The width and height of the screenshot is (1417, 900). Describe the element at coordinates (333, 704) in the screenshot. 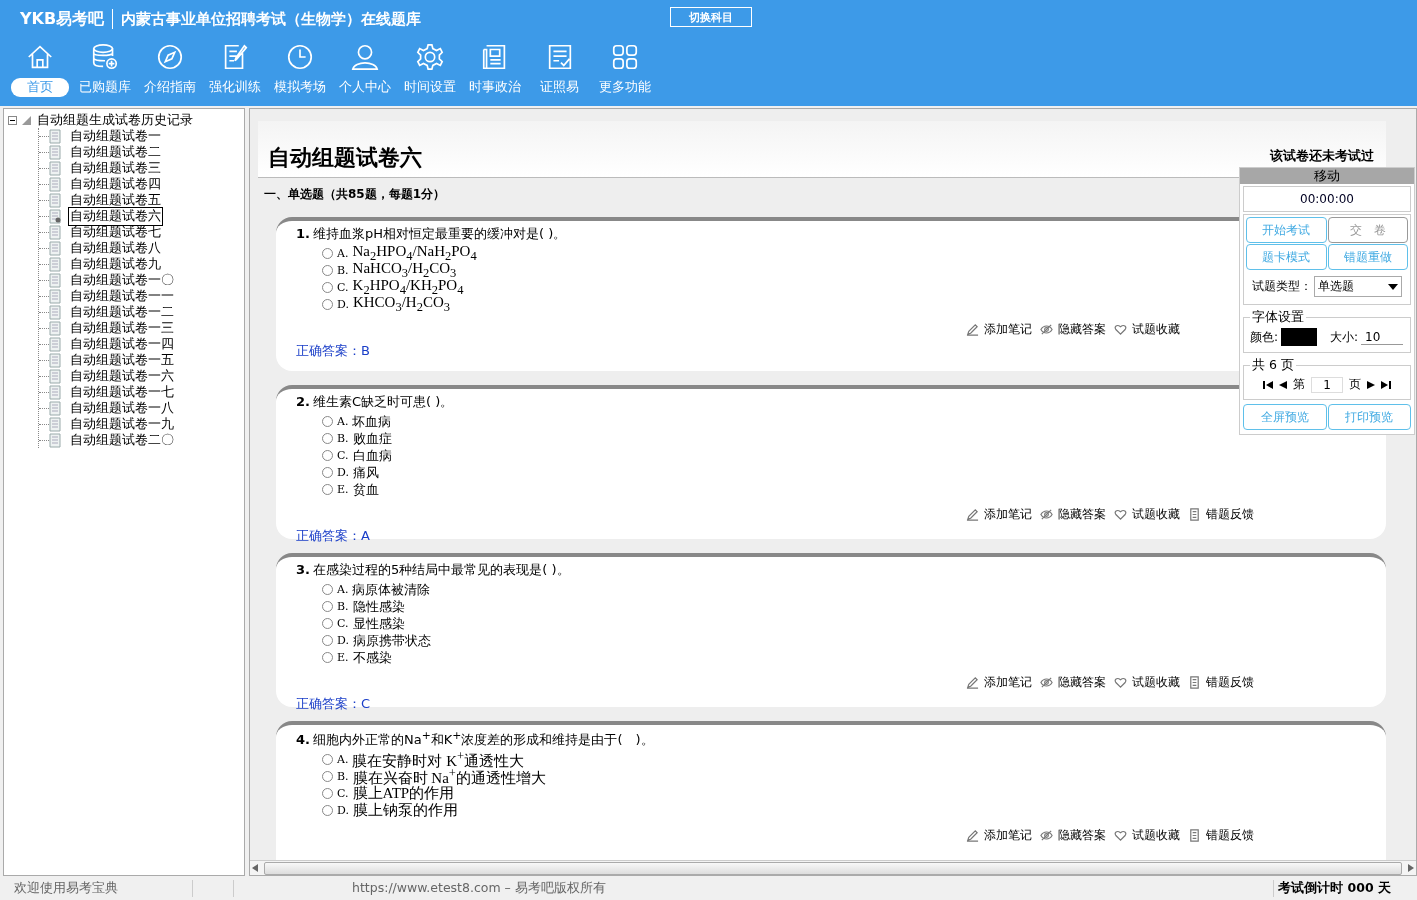

I see `correct-answer: 正确答案：C` at that location.